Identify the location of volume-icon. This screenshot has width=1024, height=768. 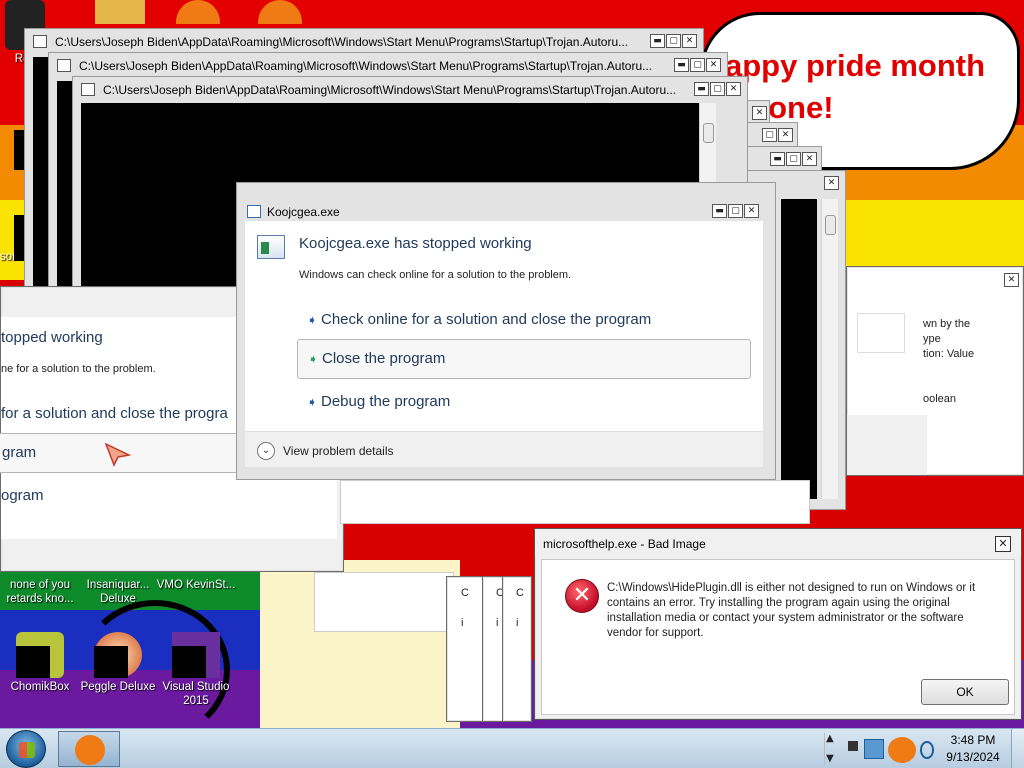
(927, 750).